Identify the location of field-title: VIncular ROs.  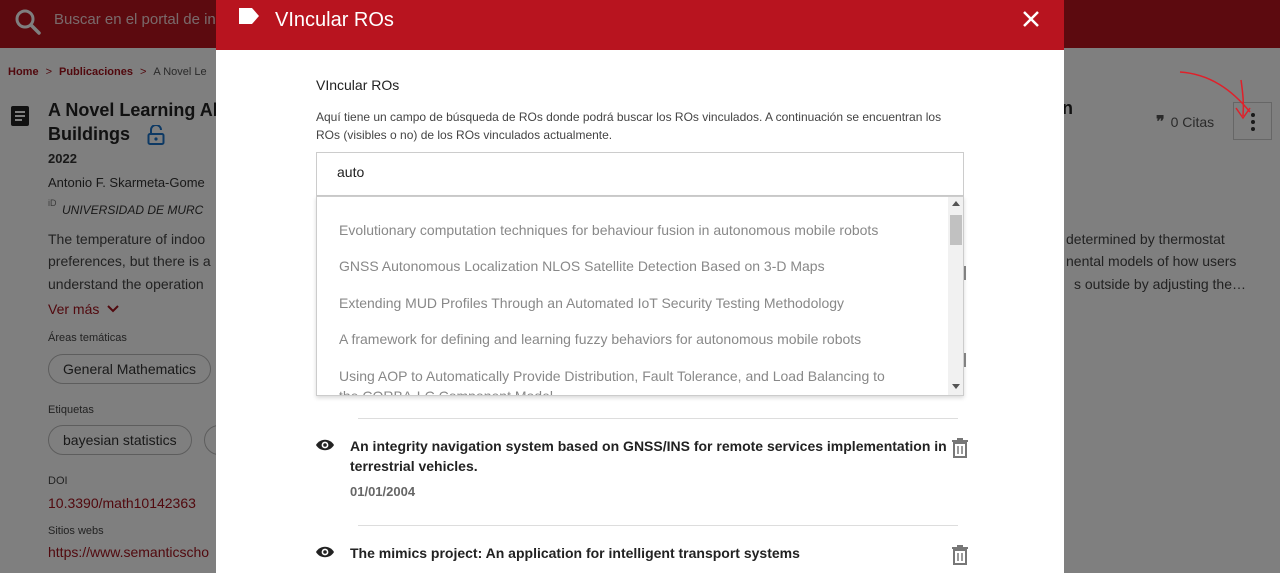
(358, 85).